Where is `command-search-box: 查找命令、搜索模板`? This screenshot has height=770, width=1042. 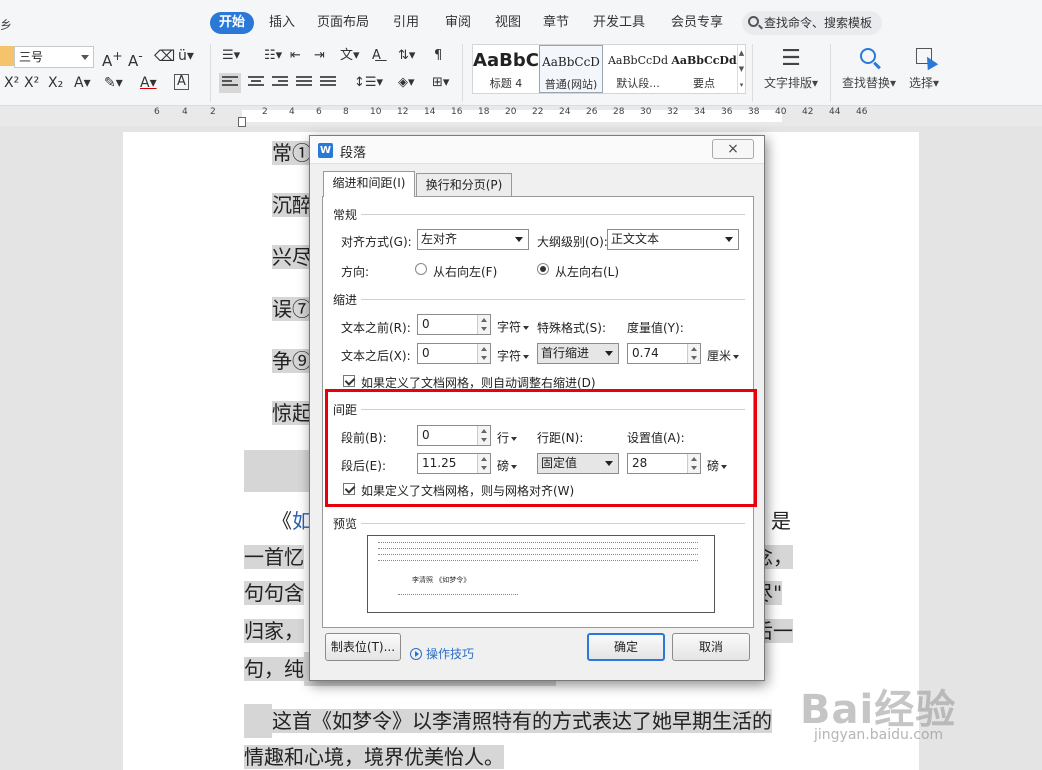
command-search-box: 查找命令、搜索模板 is located at coordinates (812, 23).